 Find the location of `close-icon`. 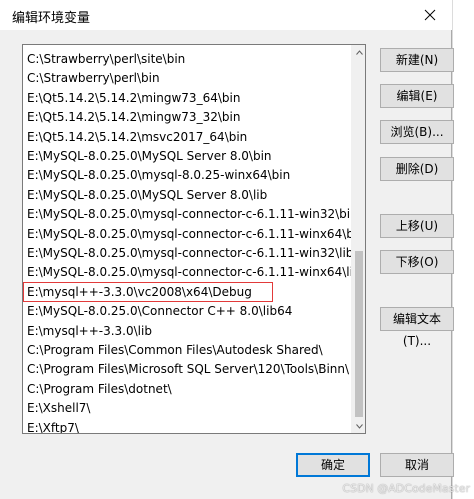

close-icon is located at coordinates (430, 15).